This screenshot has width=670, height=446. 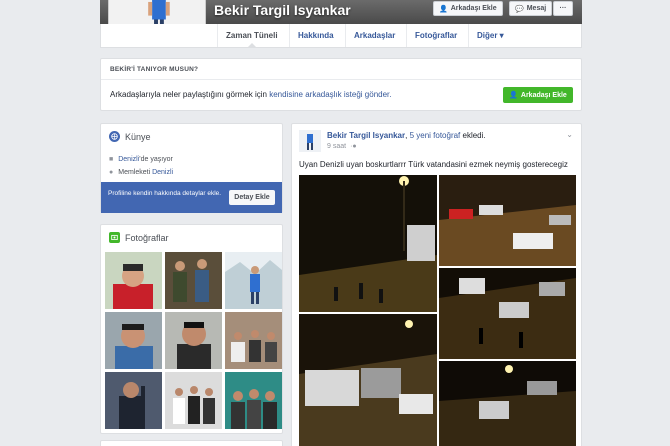 I want to click on globe-icon: ·●, so click(x=353, y=146).